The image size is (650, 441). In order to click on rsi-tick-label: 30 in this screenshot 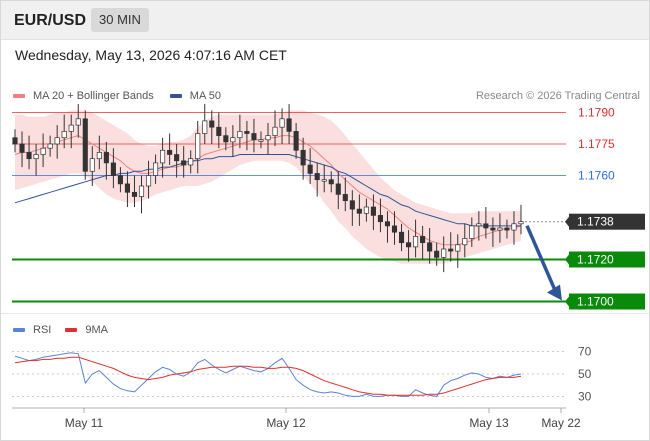, I will do `click(585, 396)`.